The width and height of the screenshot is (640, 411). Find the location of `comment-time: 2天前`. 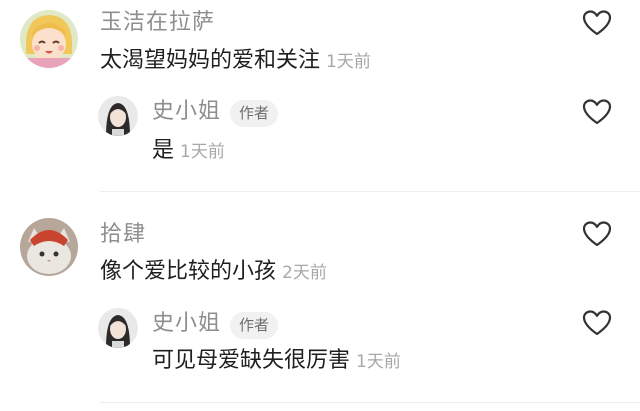

comment-time: 2天前 is located at coordinates (304, 273).